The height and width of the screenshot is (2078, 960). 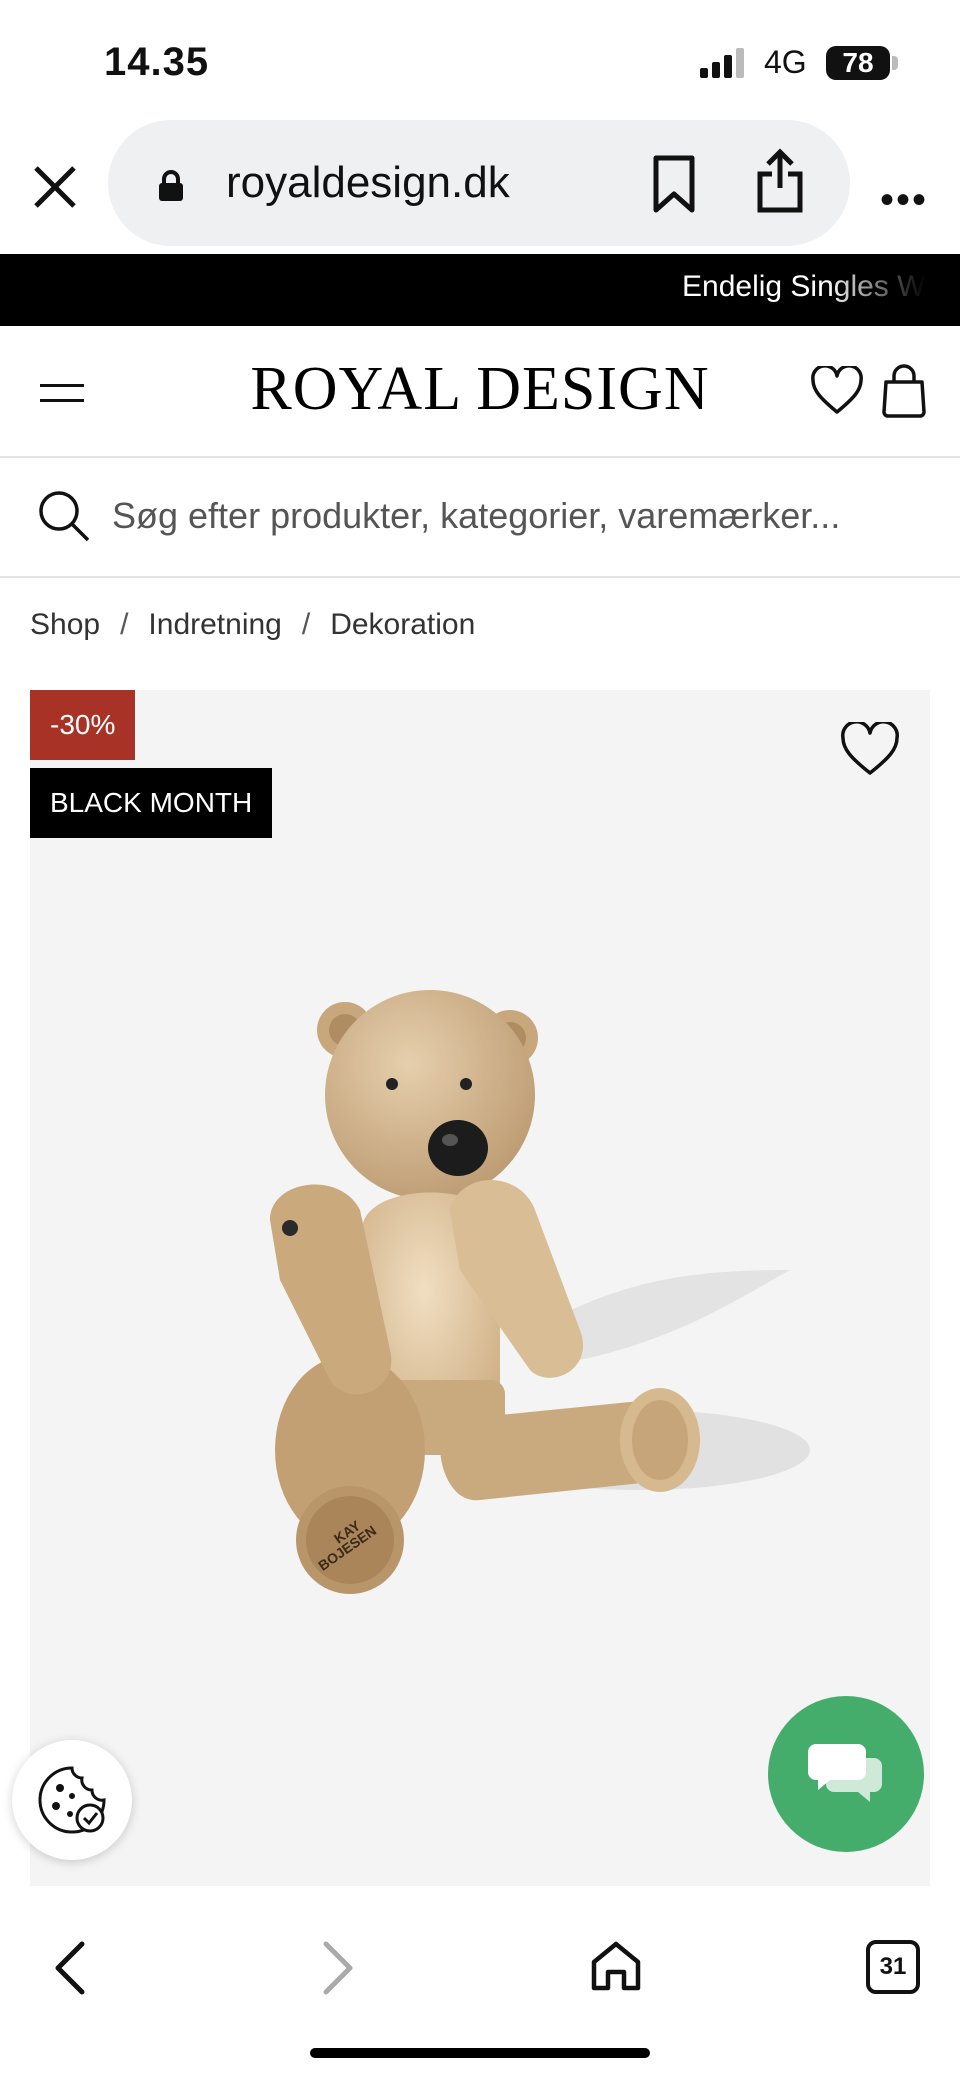 What do you see at coordinates (480, 2053) in the screenshot?
I see `home-indicator` at bounding box center [480, 2053].